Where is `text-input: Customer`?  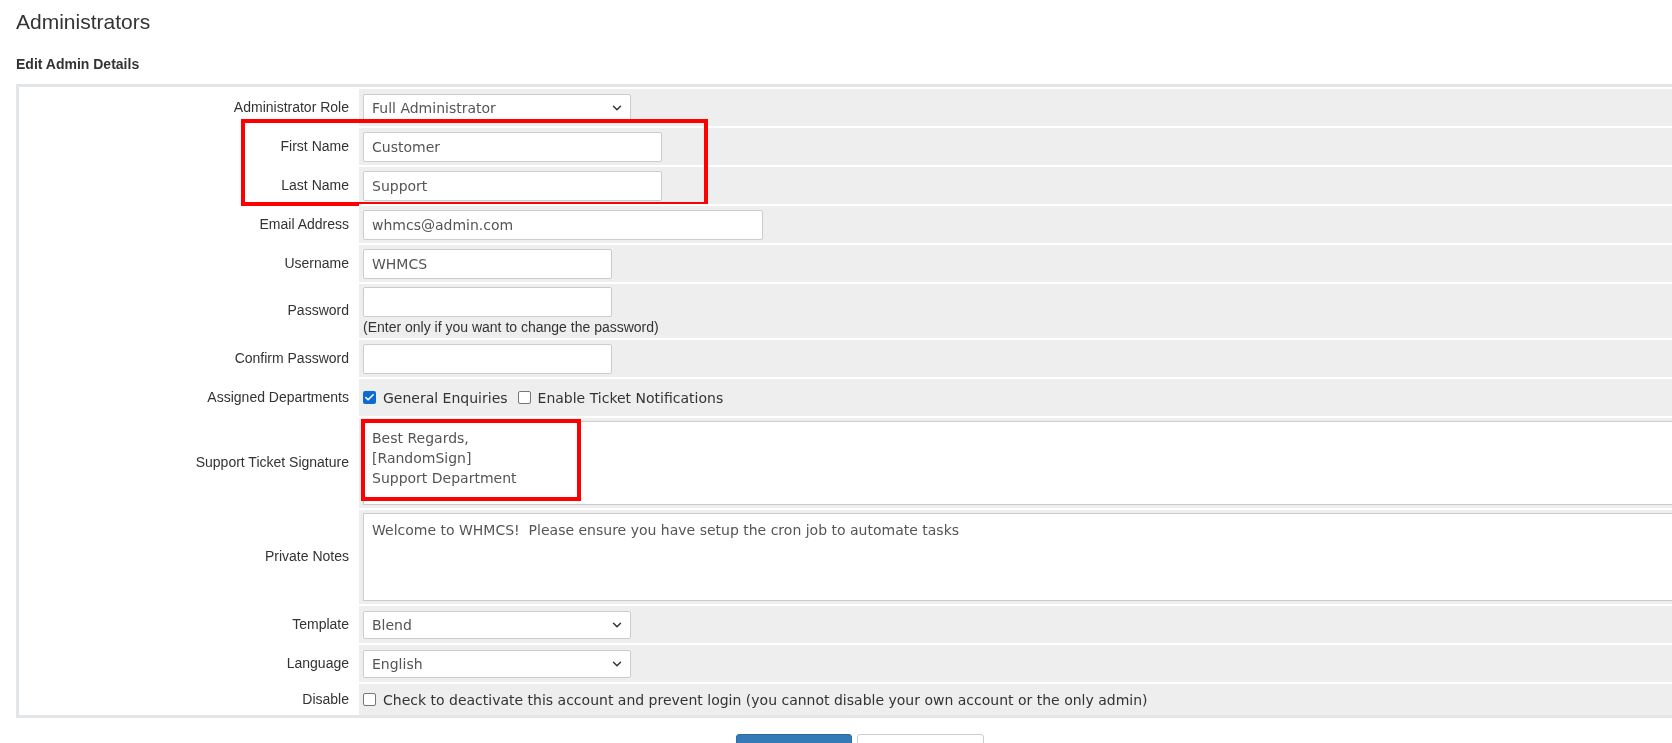
text-input: Customer is located at coordinates (512, 146).